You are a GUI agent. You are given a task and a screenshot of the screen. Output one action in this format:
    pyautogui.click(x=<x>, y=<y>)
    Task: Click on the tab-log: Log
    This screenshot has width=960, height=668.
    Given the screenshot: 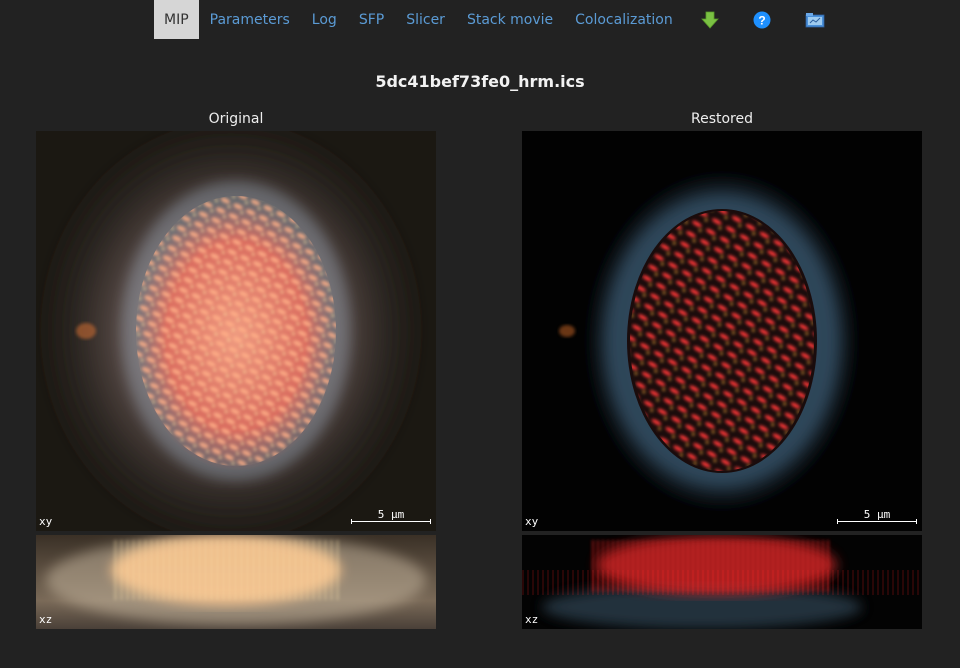 What is the action you would take?
    pyautogui.click(x=324, y=19)
    